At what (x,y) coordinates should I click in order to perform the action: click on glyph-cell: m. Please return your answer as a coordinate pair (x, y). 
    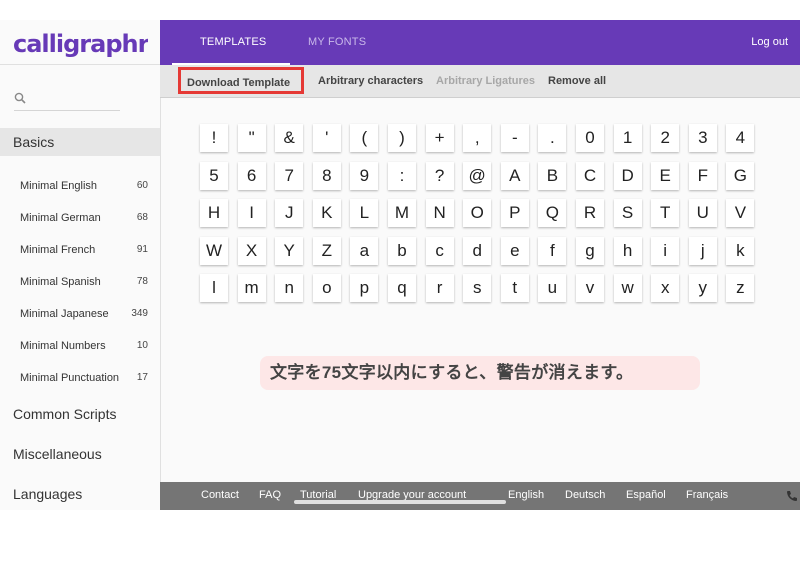
    Looking at the image, I should click on (251, 288).